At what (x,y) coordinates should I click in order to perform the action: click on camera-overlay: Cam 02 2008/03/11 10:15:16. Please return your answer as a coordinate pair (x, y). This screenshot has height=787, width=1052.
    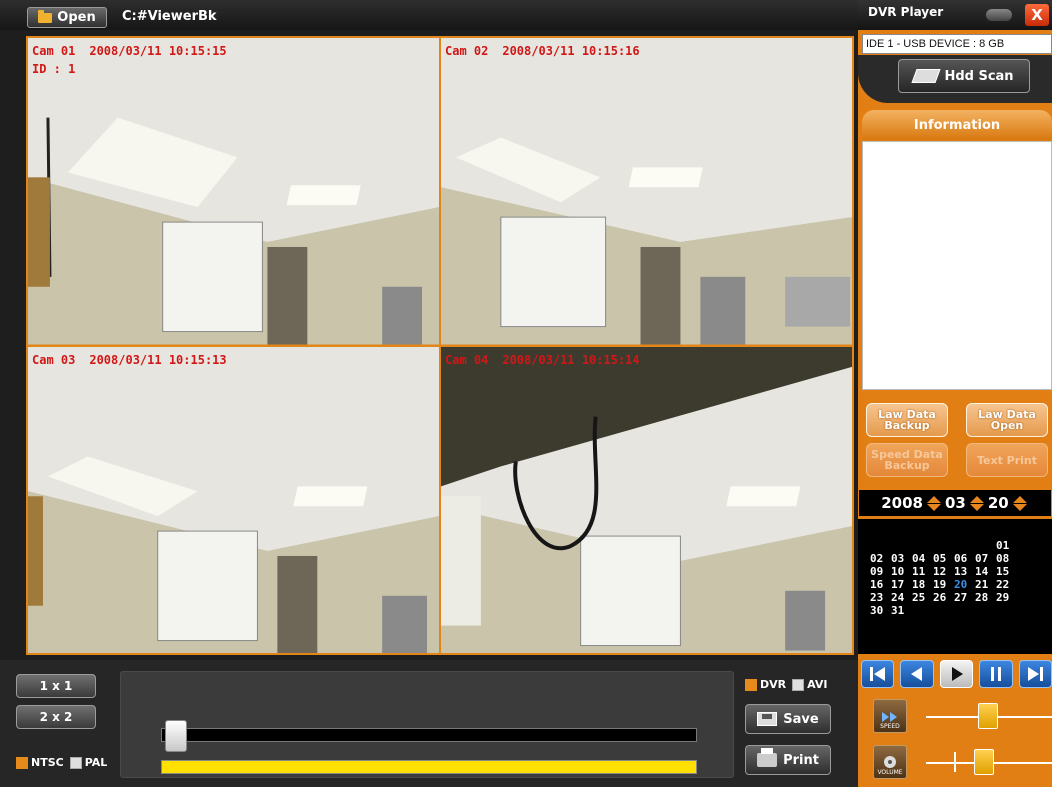
    Looking at the image, I should click on (549, 51).